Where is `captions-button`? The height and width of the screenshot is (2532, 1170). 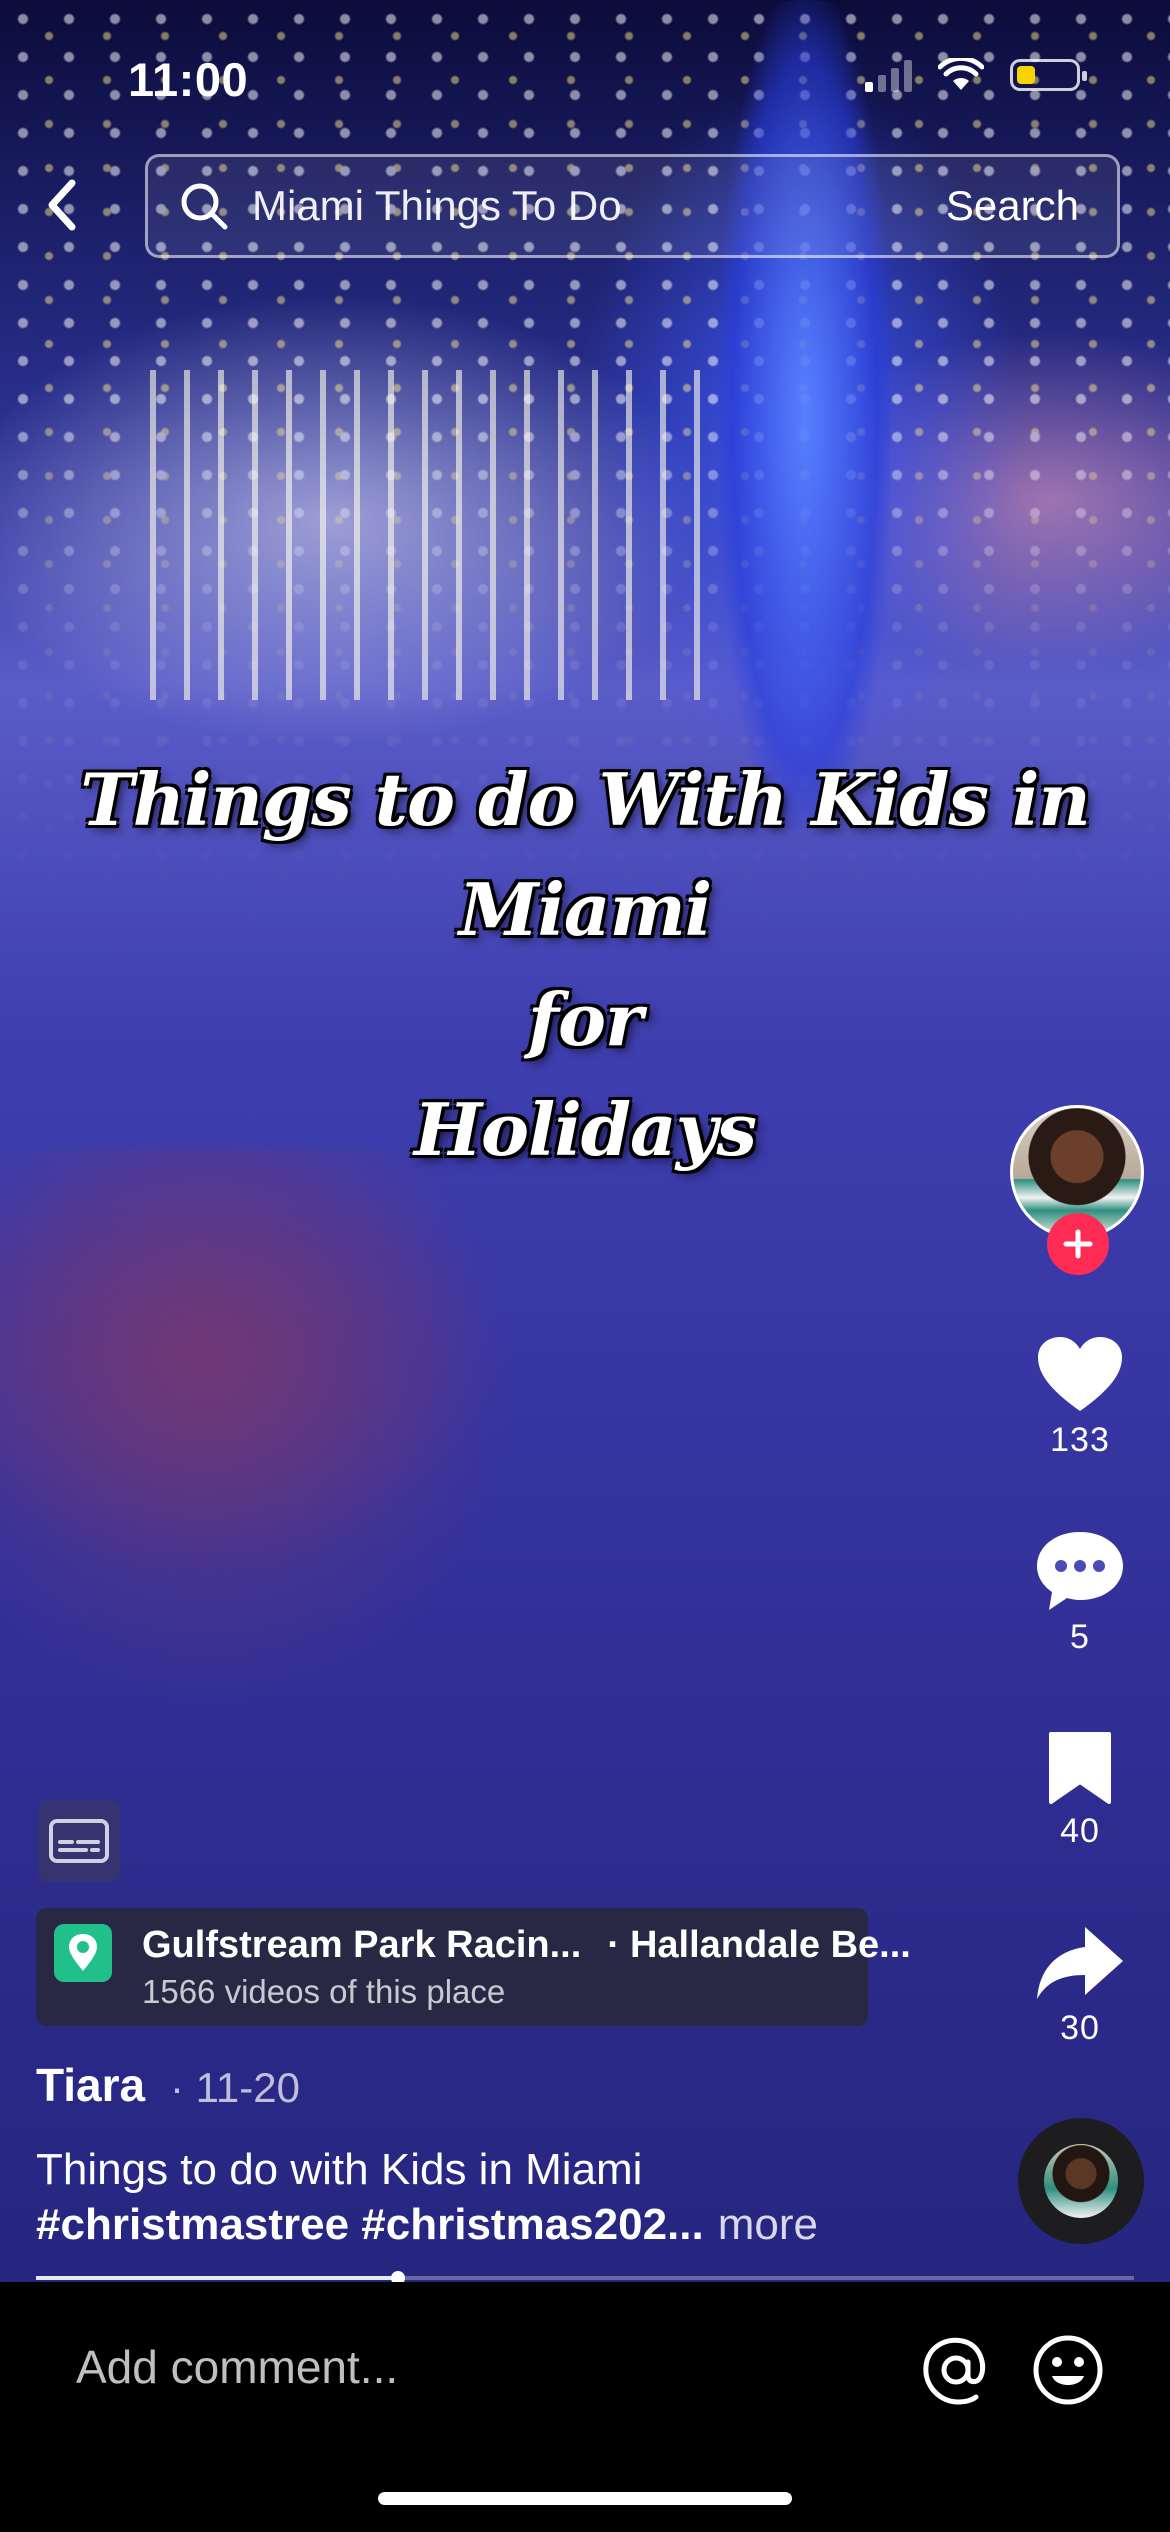 captions-button is located at coordinates (79, 1841).